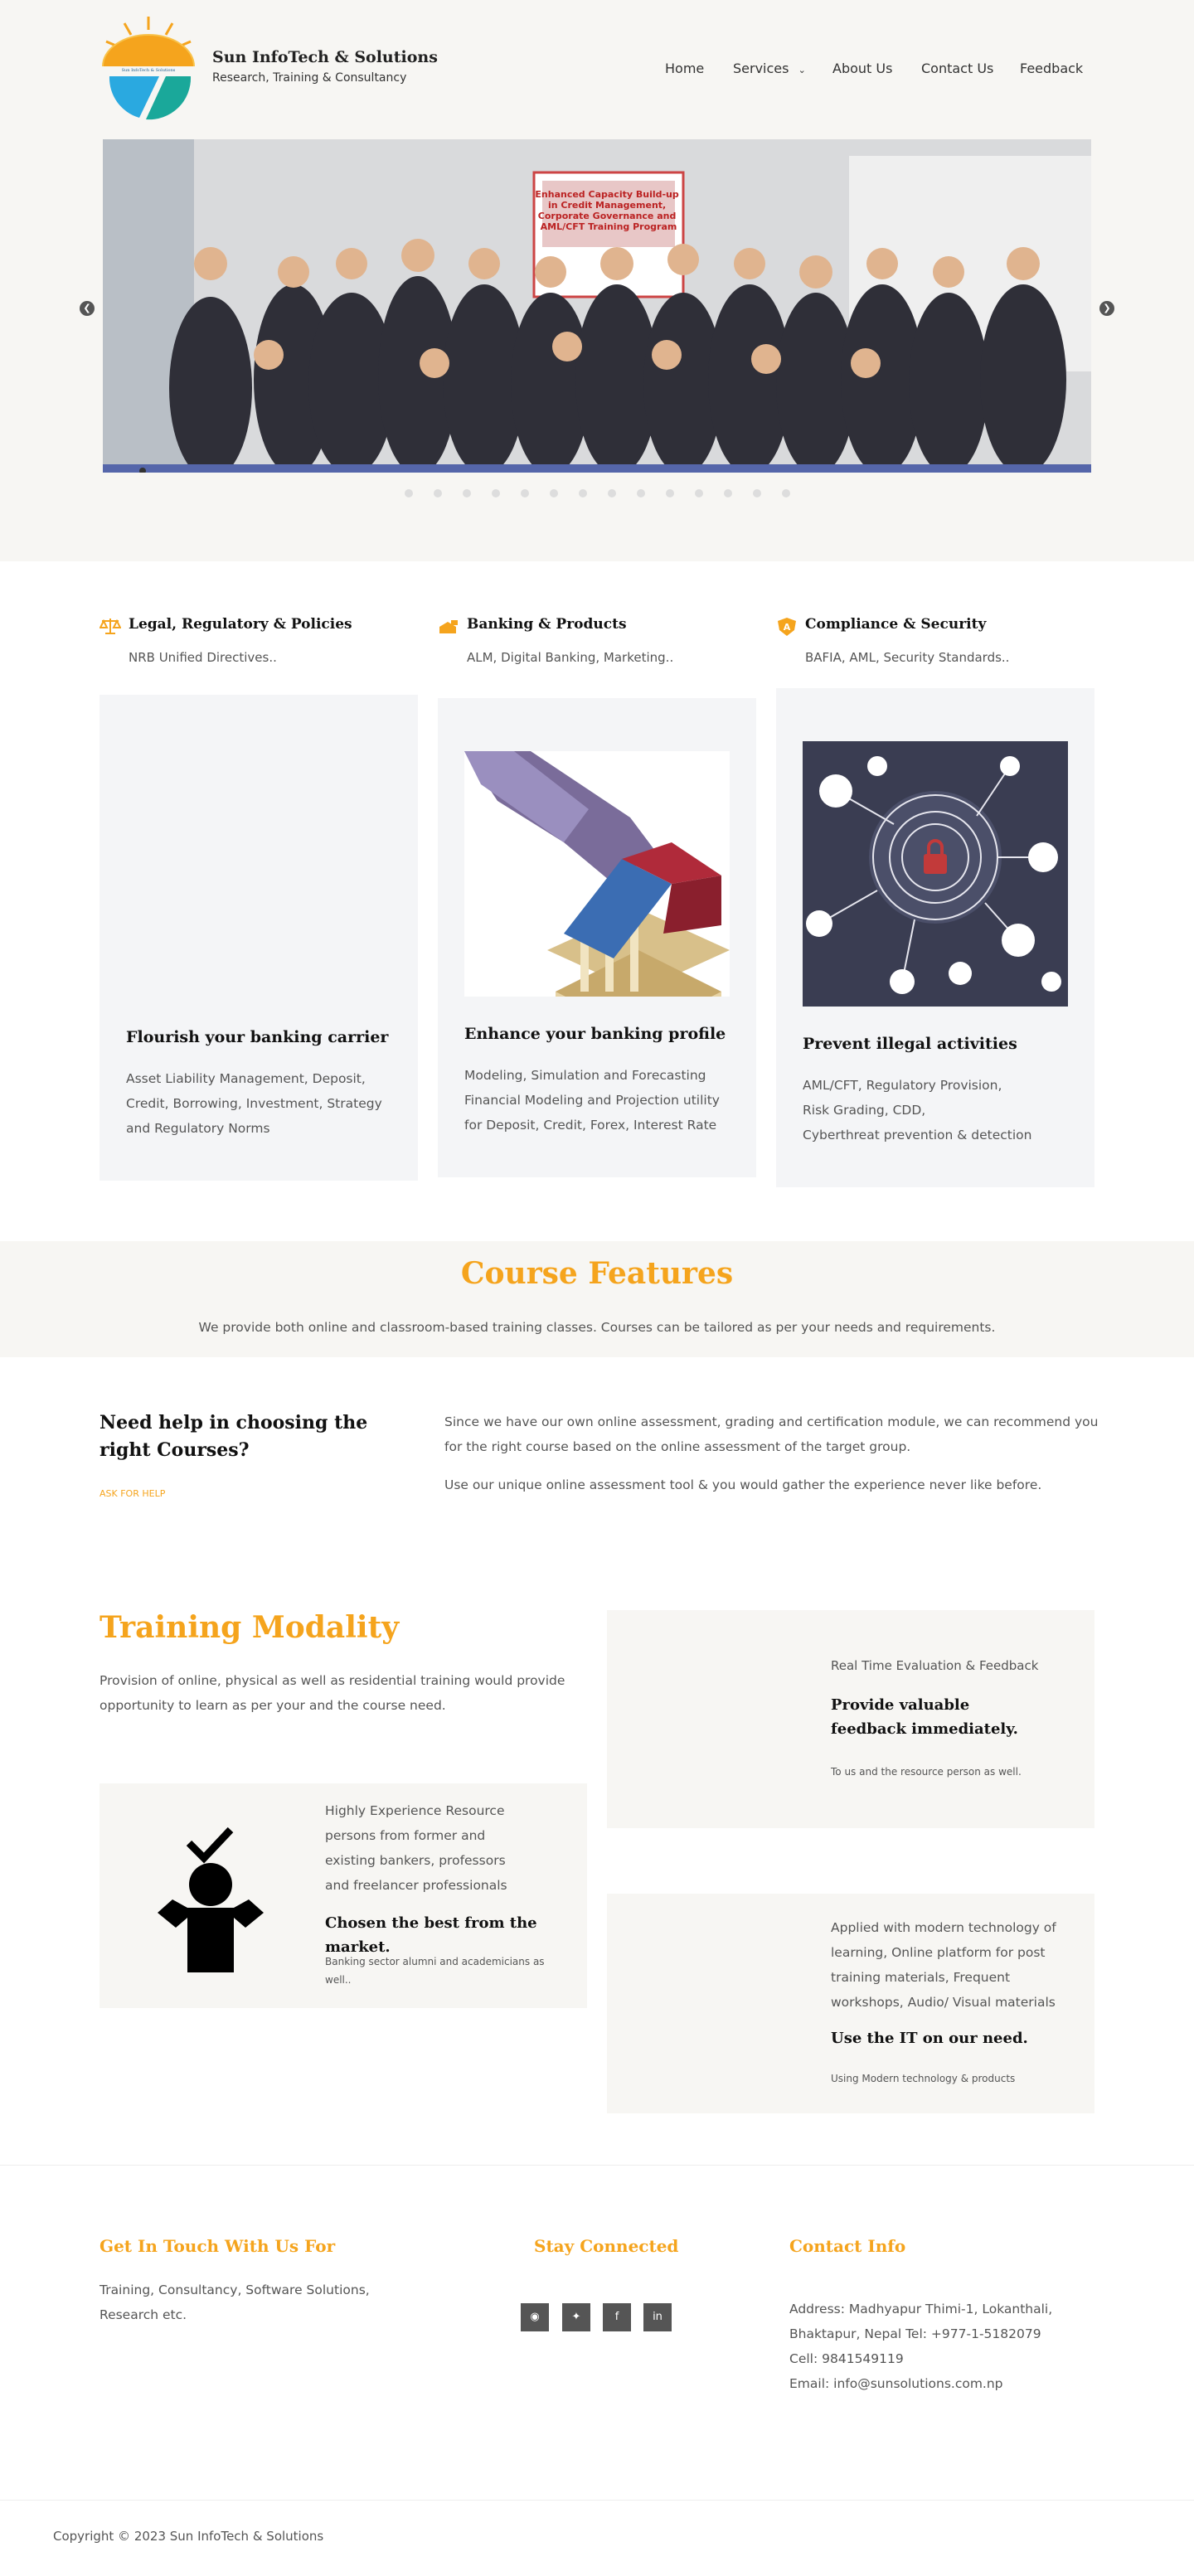  What do you see at coordinates (597, 896) in the screenshot?
I see `house-hand-image` at bounding box center [597, 896].